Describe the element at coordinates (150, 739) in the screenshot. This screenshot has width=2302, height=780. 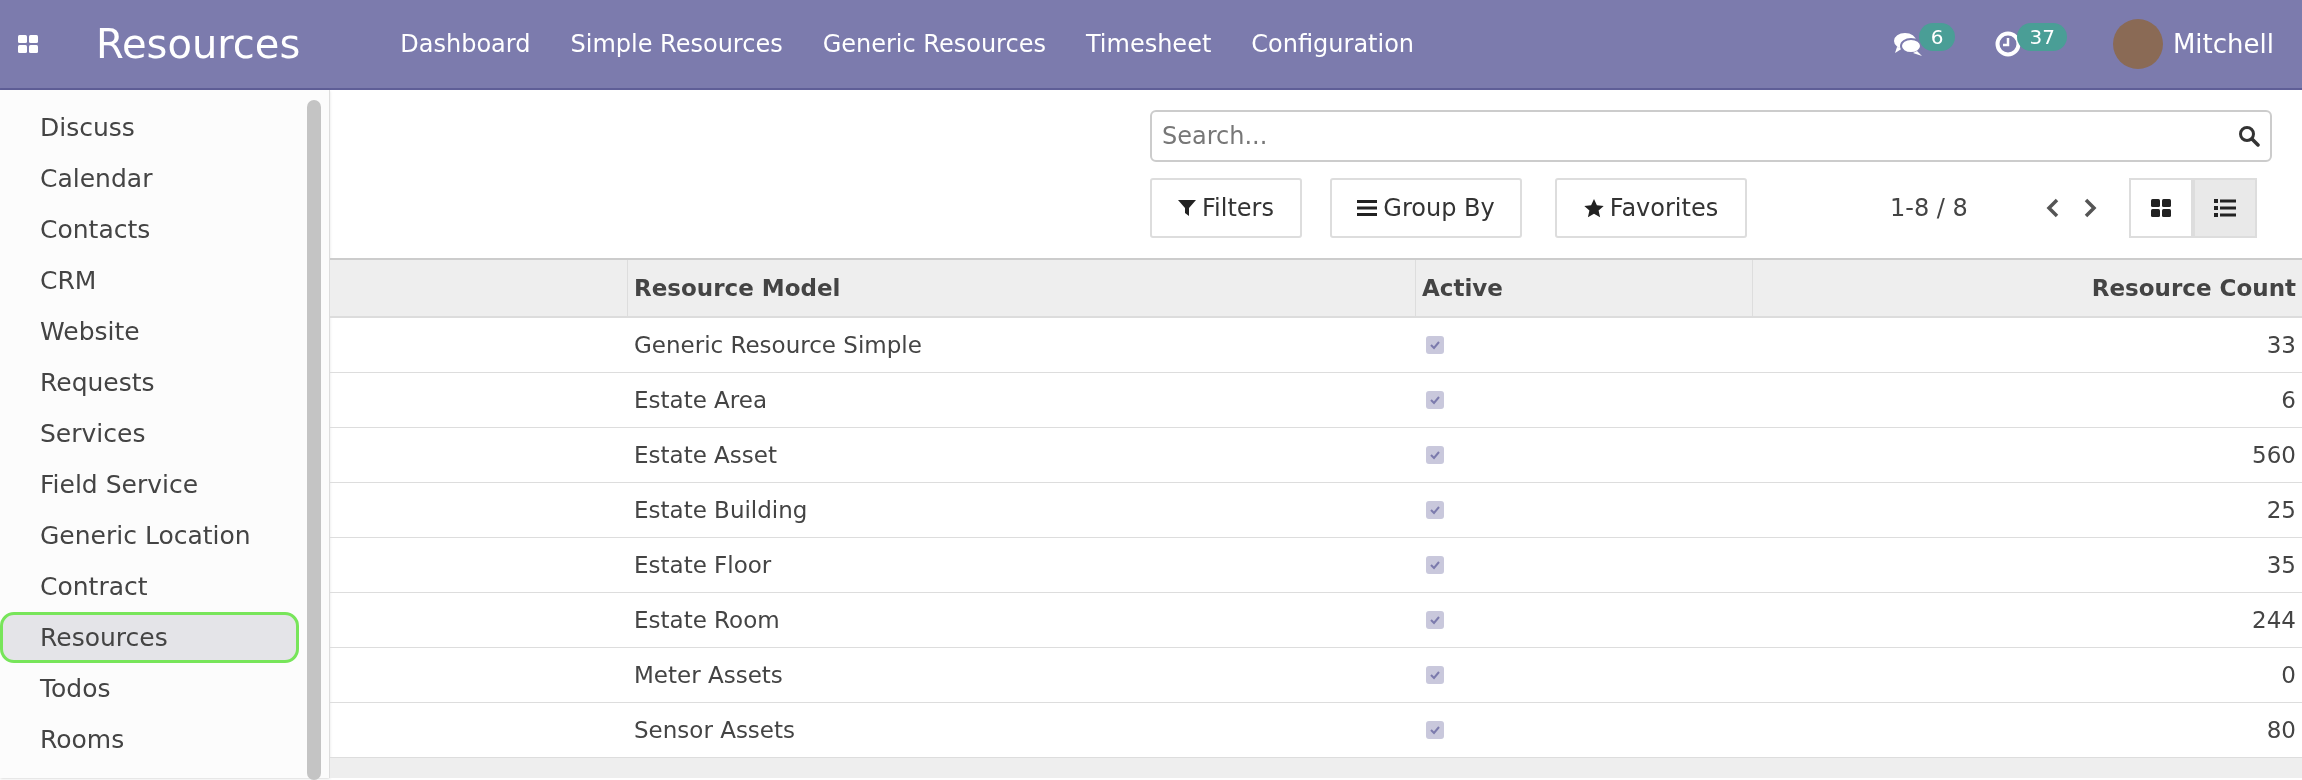
I see `apps-menu-item: Rooms` at that location.